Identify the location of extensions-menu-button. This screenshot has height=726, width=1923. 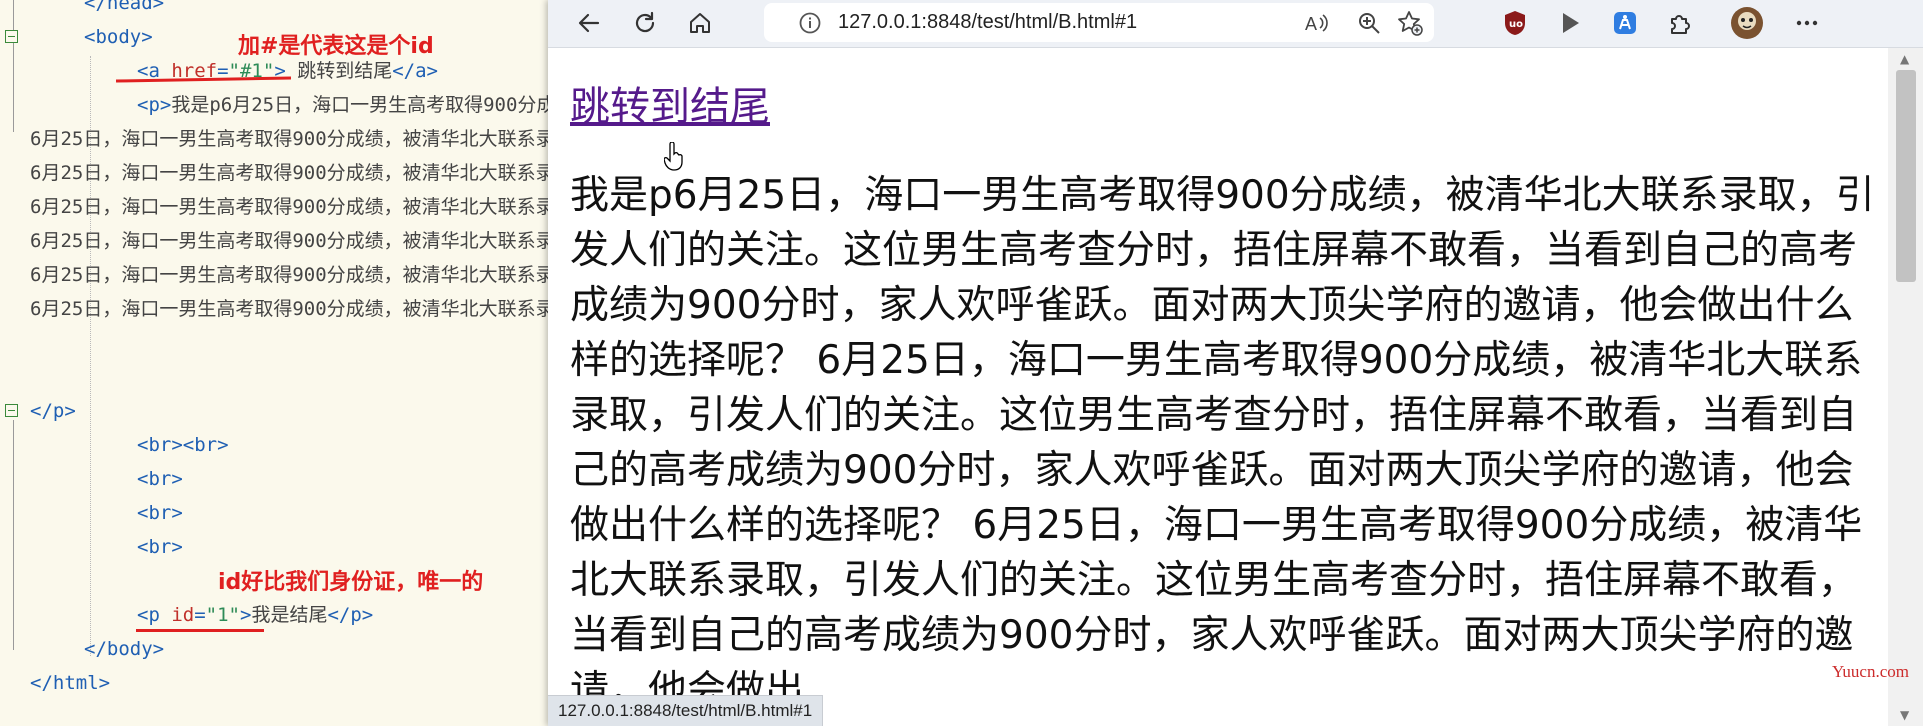
(1680, 23).